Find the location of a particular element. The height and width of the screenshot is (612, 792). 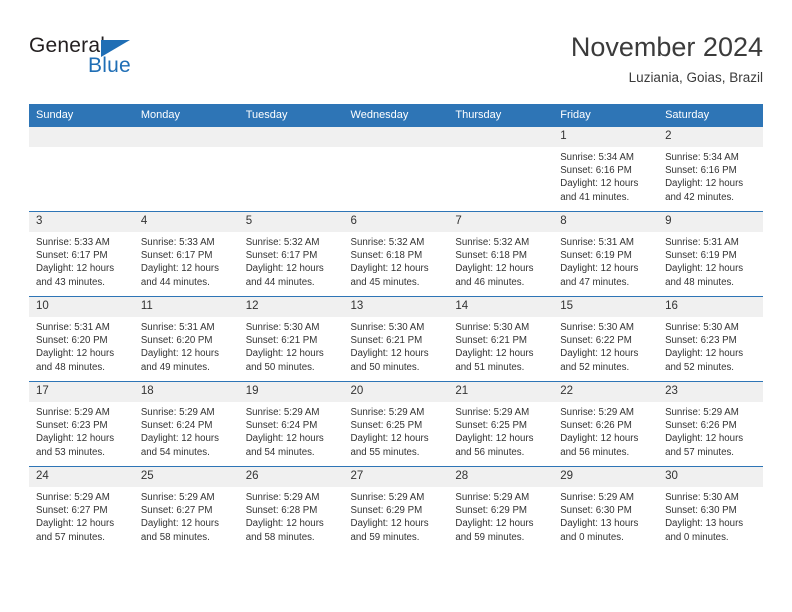

day-number: 17 is located at coordinates (81, 392).